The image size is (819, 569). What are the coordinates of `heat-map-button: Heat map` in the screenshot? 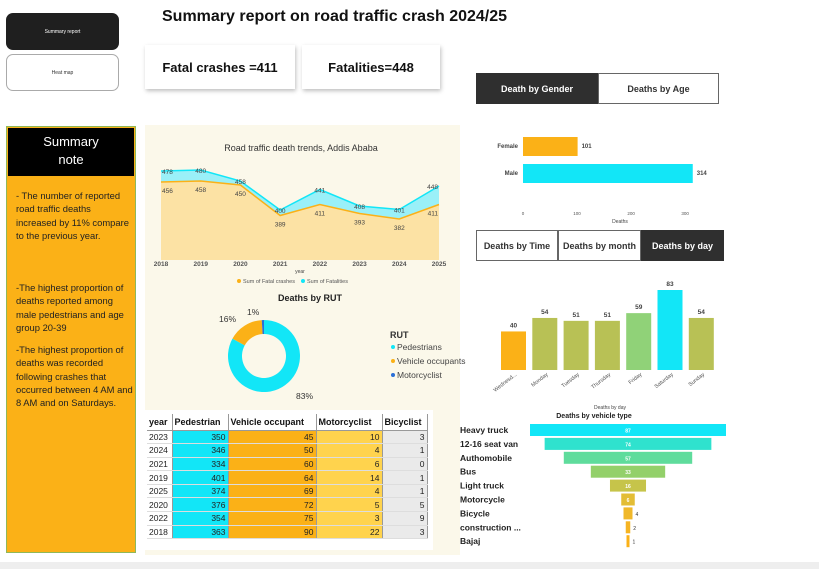 It's located at (62, 72).